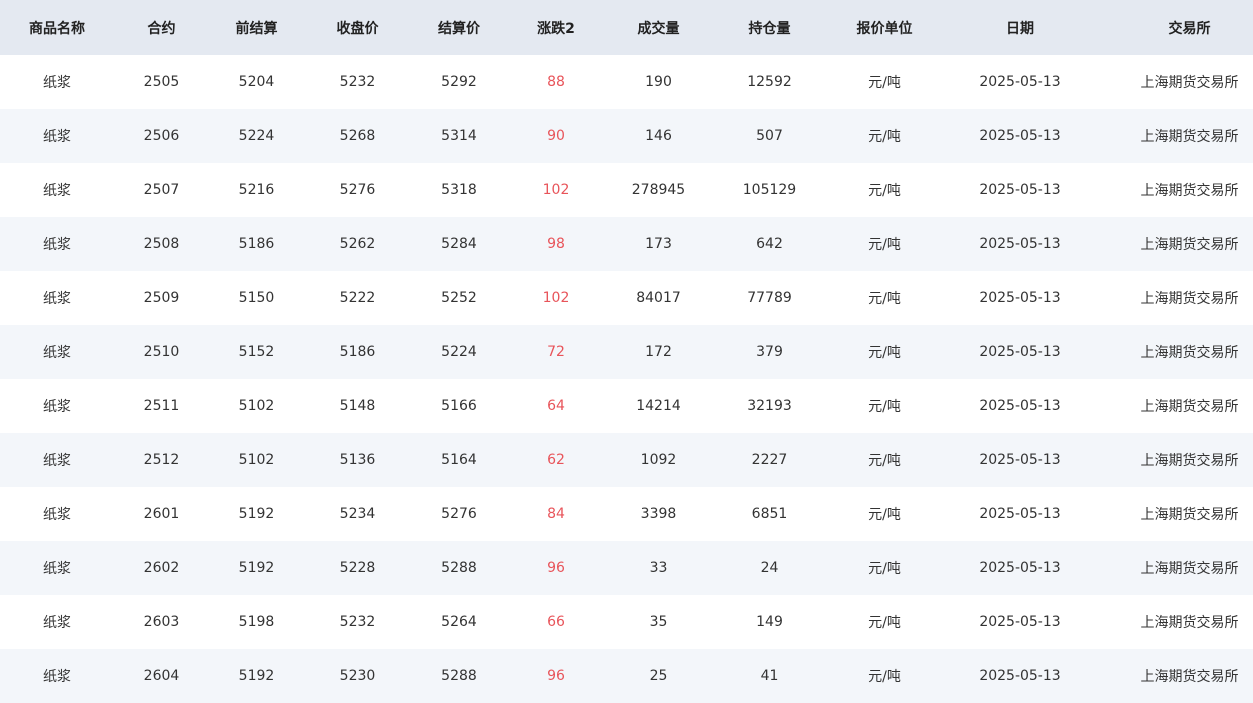 The width and height of the screenshot is (1253, 703). I want to click on cell-change: 66, so click(556, 622).